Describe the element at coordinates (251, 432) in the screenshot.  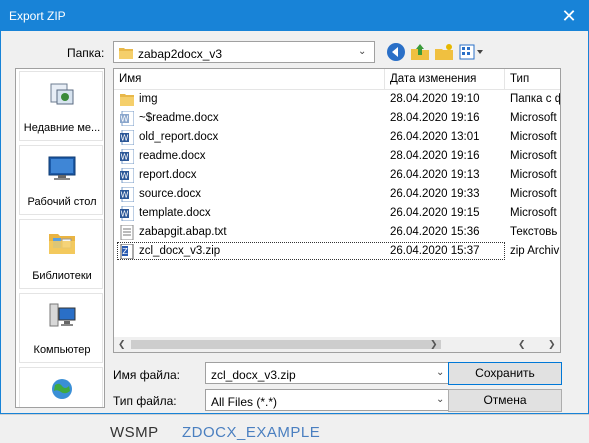
I see `background-text-right: ZDOCX_EXAMPLE` at that location.